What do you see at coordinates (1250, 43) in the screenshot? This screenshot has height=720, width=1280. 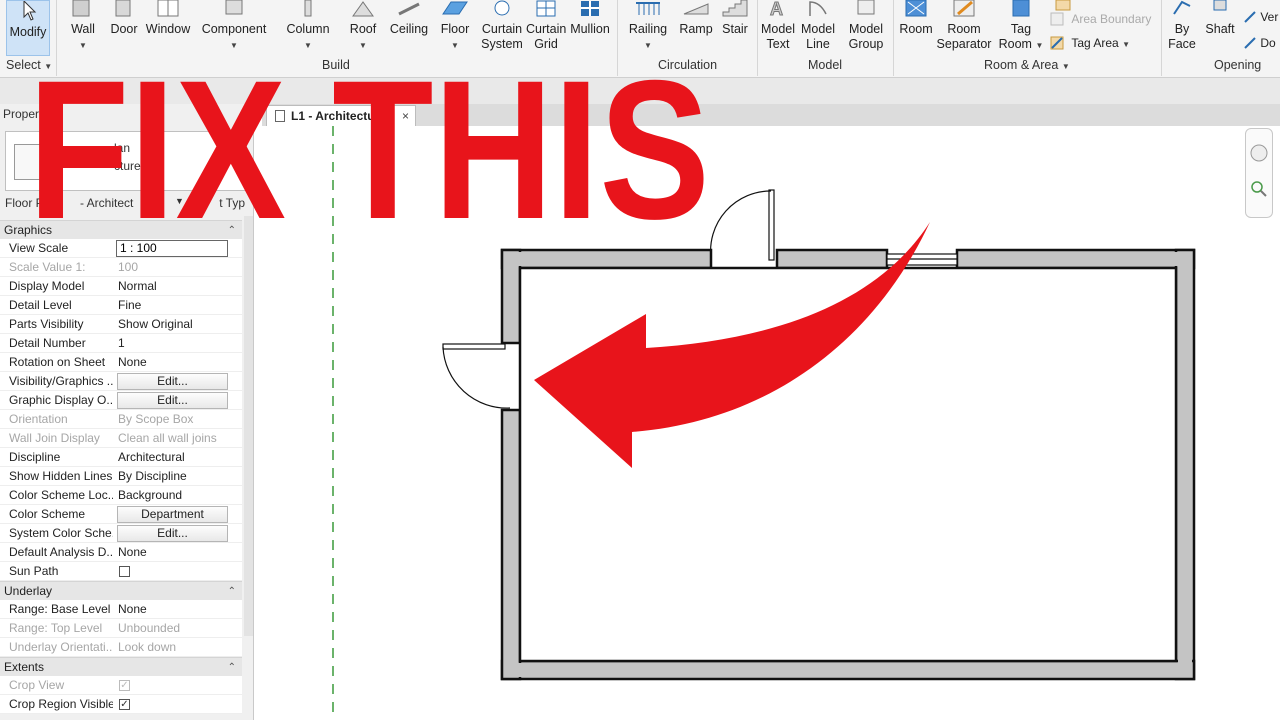 I see `dormer-icon` at bounding box center [1250, 43].